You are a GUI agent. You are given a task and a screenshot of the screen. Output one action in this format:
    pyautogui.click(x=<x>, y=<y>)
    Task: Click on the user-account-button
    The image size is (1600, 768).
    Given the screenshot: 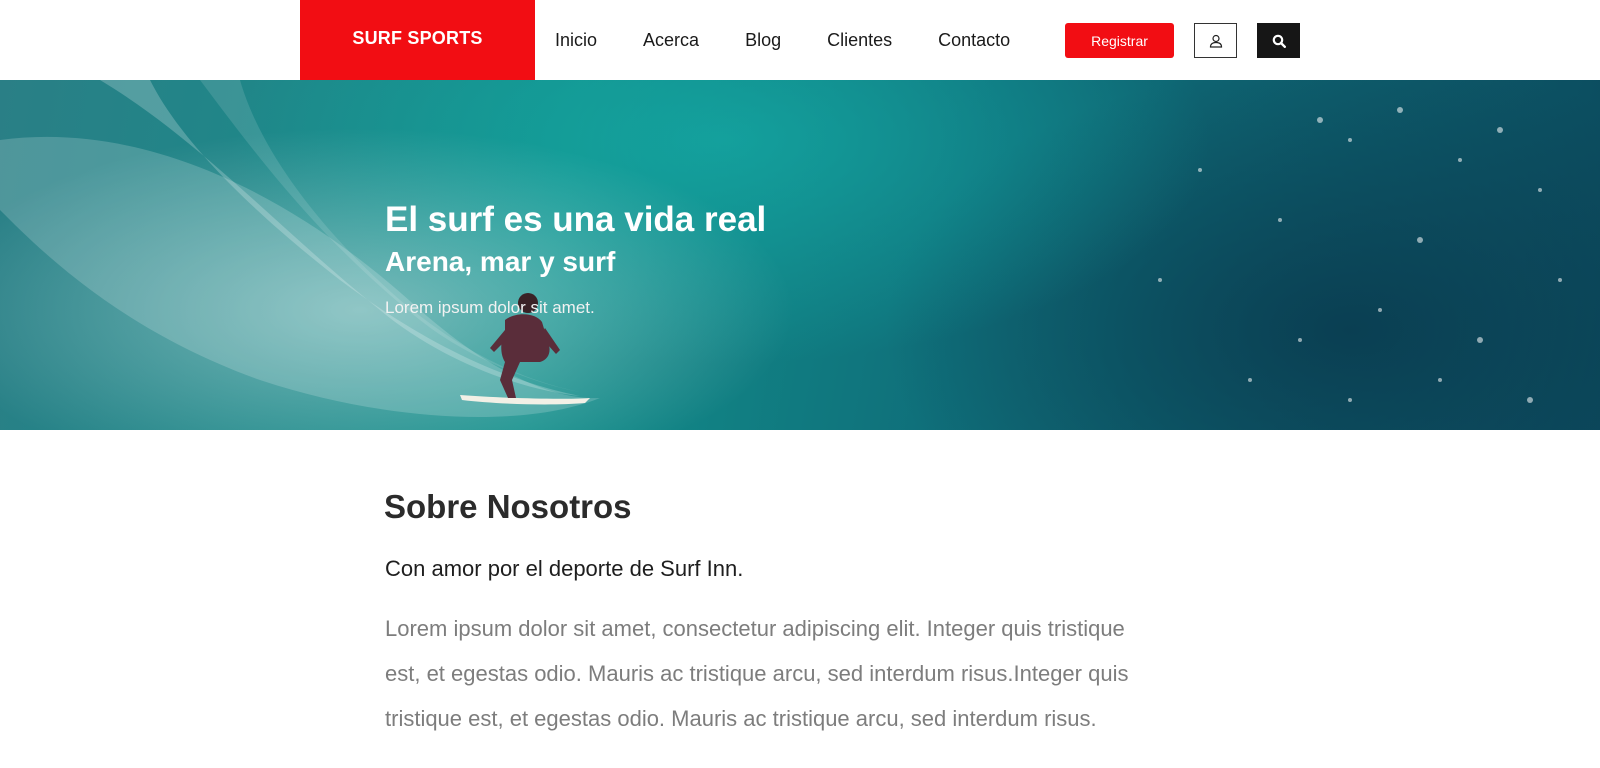 What is the action you would take?
    pyautogui.click(x=1215, y=40)
    